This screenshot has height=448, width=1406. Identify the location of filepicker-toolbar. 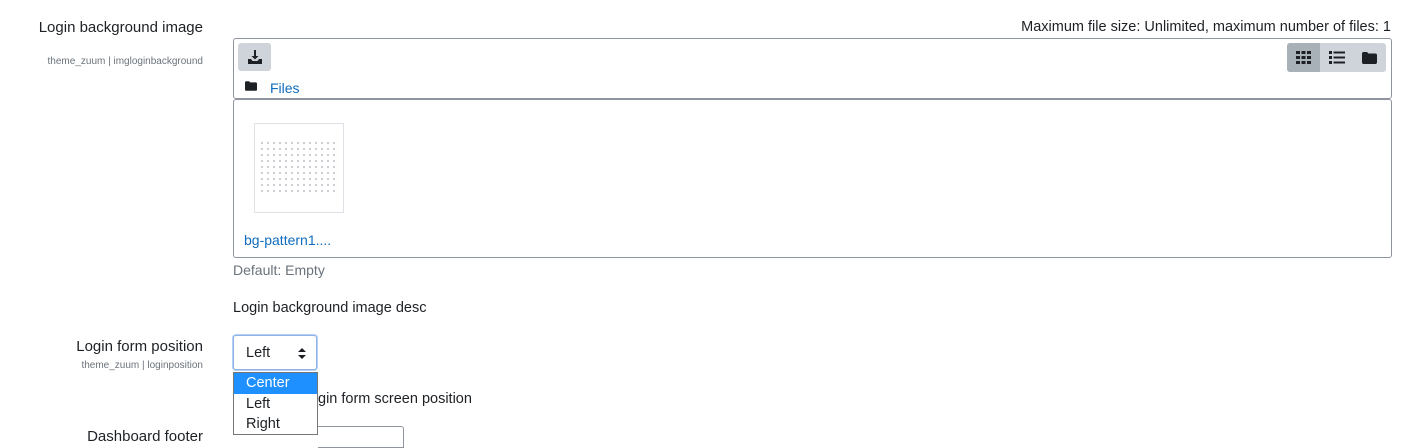
(812, 68).